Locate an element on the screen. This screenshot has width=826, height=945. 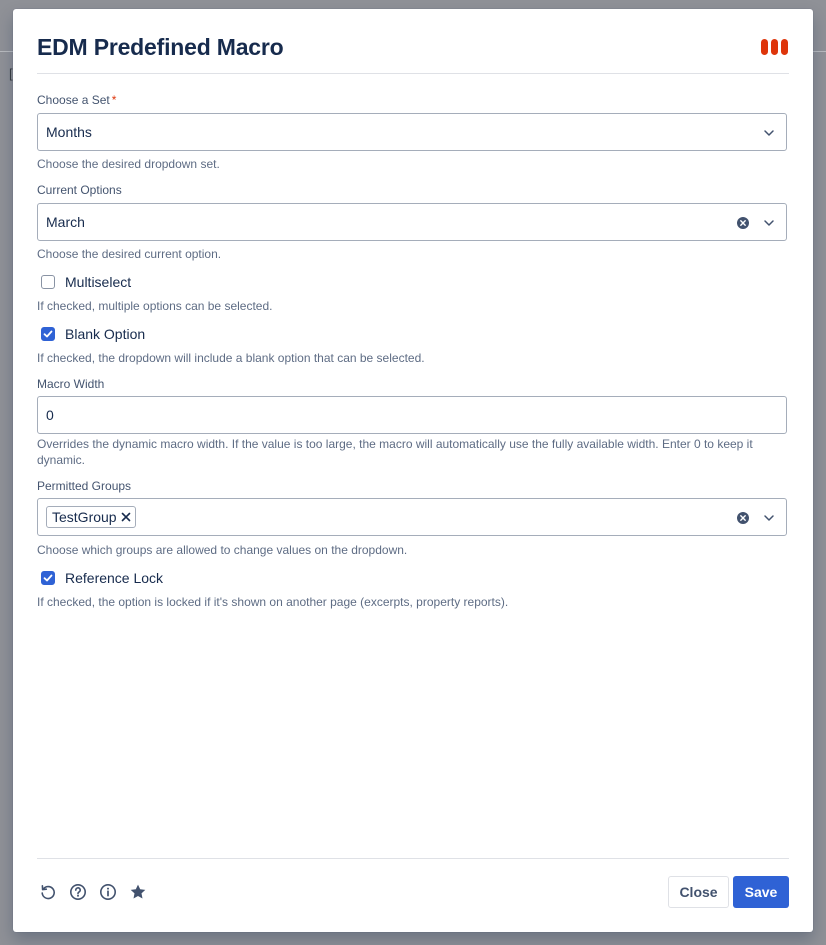
help-icon is located at coordinates (78, 892).